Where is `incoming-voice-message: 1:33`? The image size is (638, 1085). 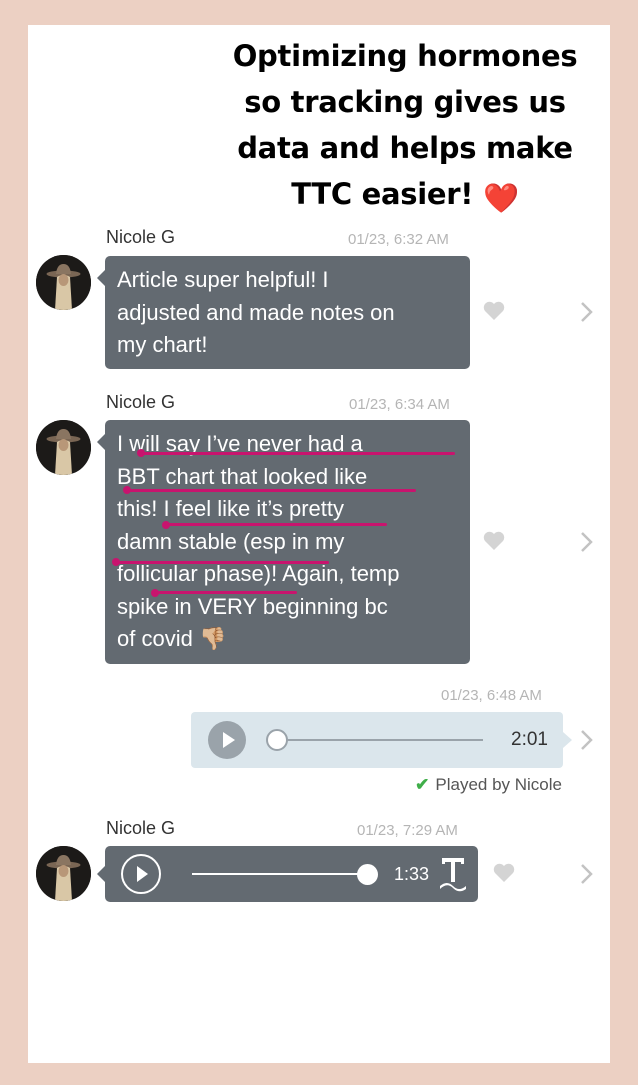 incoming-voice-message: 1:33 is located at coordinates (287, 874).